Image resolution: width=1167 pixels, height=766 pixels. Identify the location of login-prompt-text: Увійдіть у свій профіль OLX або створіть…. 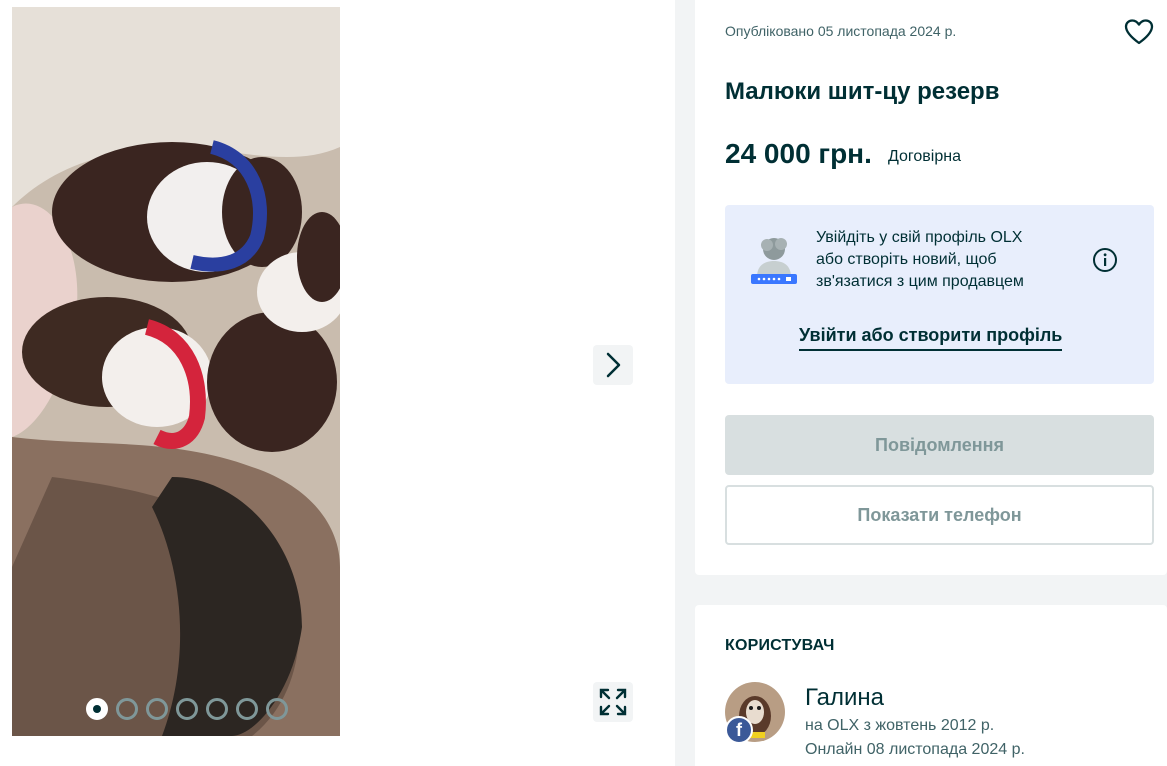
(941, 260).